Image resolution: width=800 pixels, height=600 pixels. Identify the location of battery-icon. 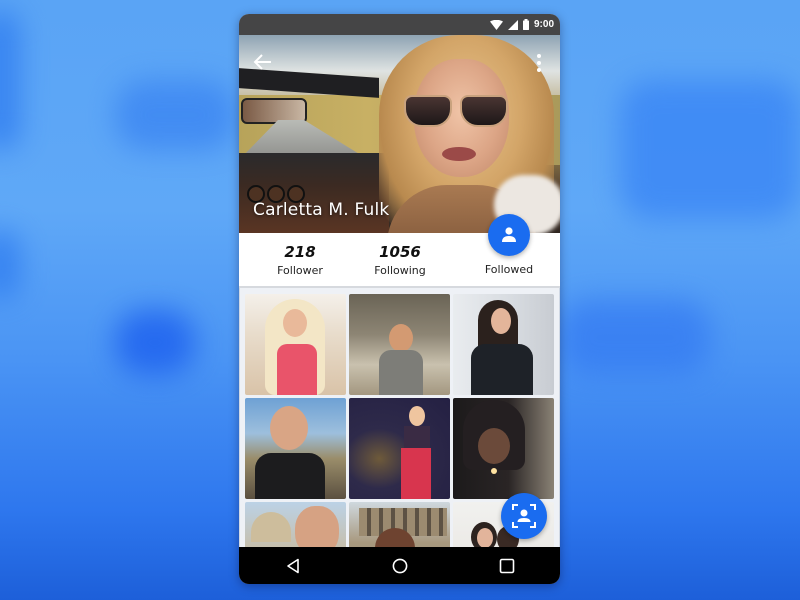
(525, 24).